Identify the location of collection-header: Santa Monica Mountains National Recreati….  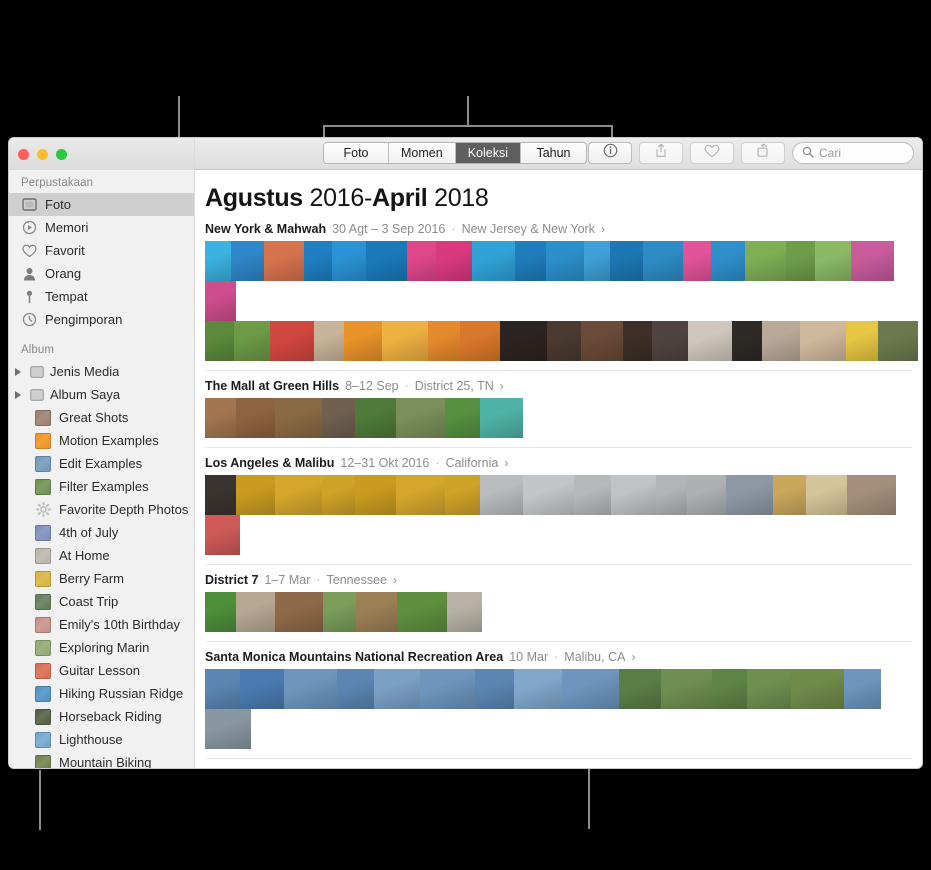
(563, 657).